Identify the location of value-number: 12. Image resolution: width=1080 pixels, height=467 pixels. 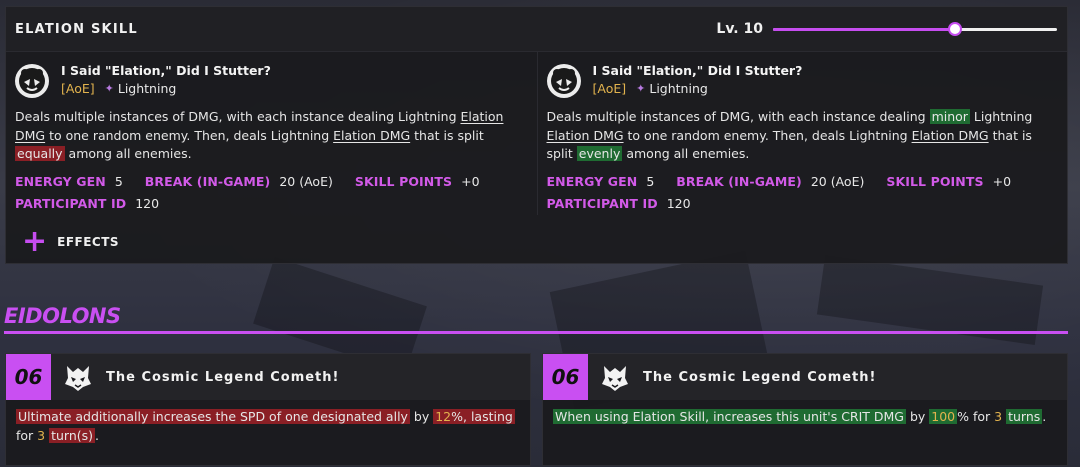
(443, 416).